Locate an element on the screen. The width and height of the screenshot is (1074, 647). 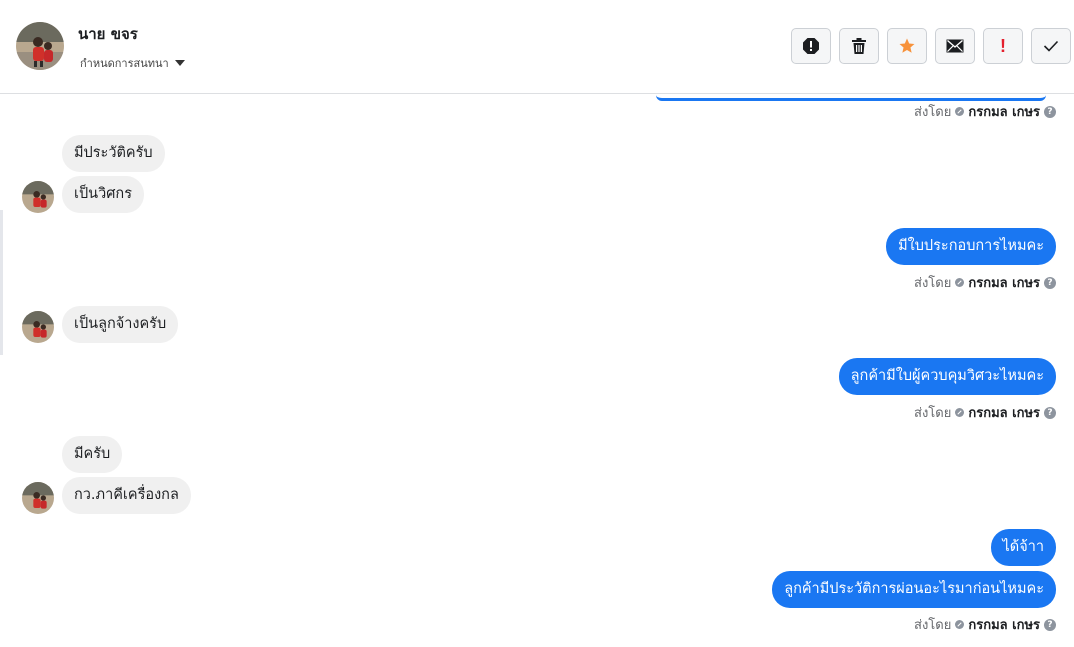
alert-octagon-icon is located at coordinates (811, 46).